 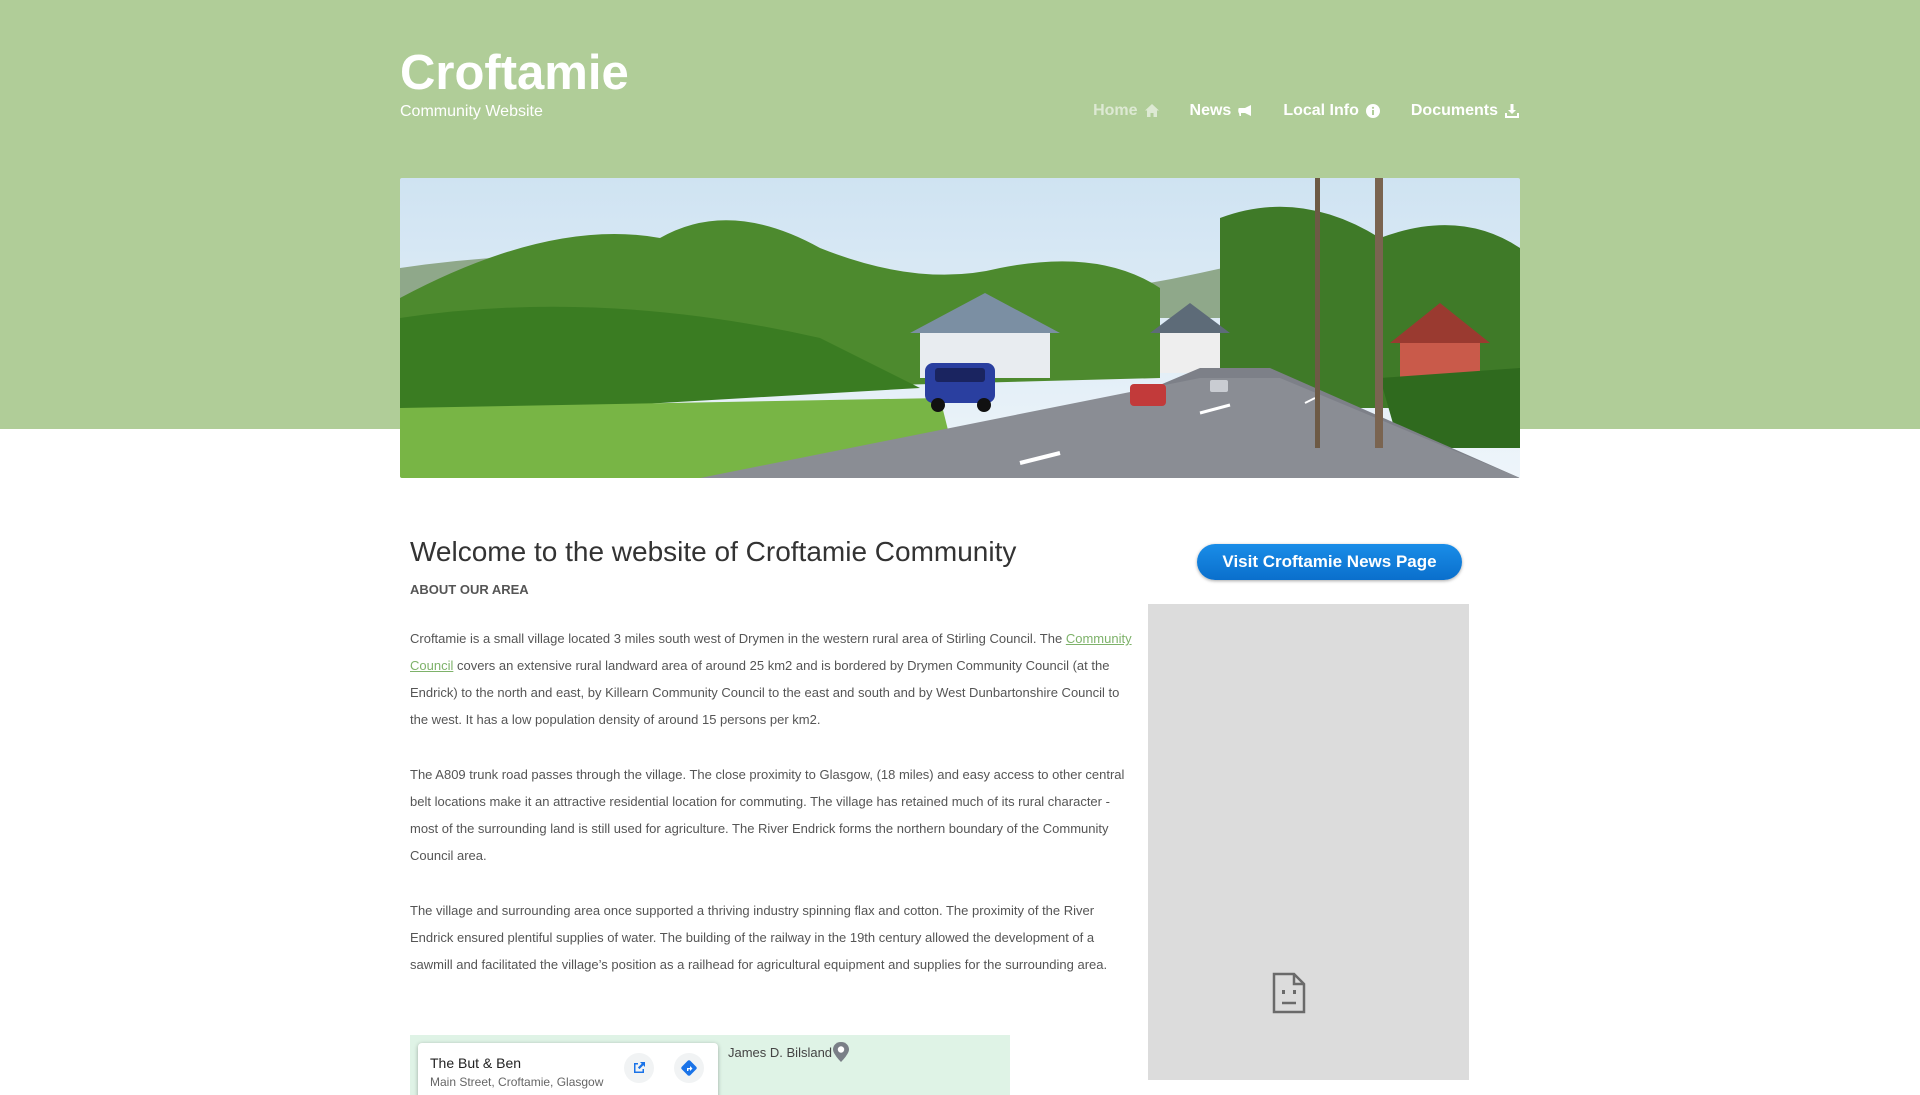 I want to click on sidebar-embed-panel, so click(x=1308, y=842).